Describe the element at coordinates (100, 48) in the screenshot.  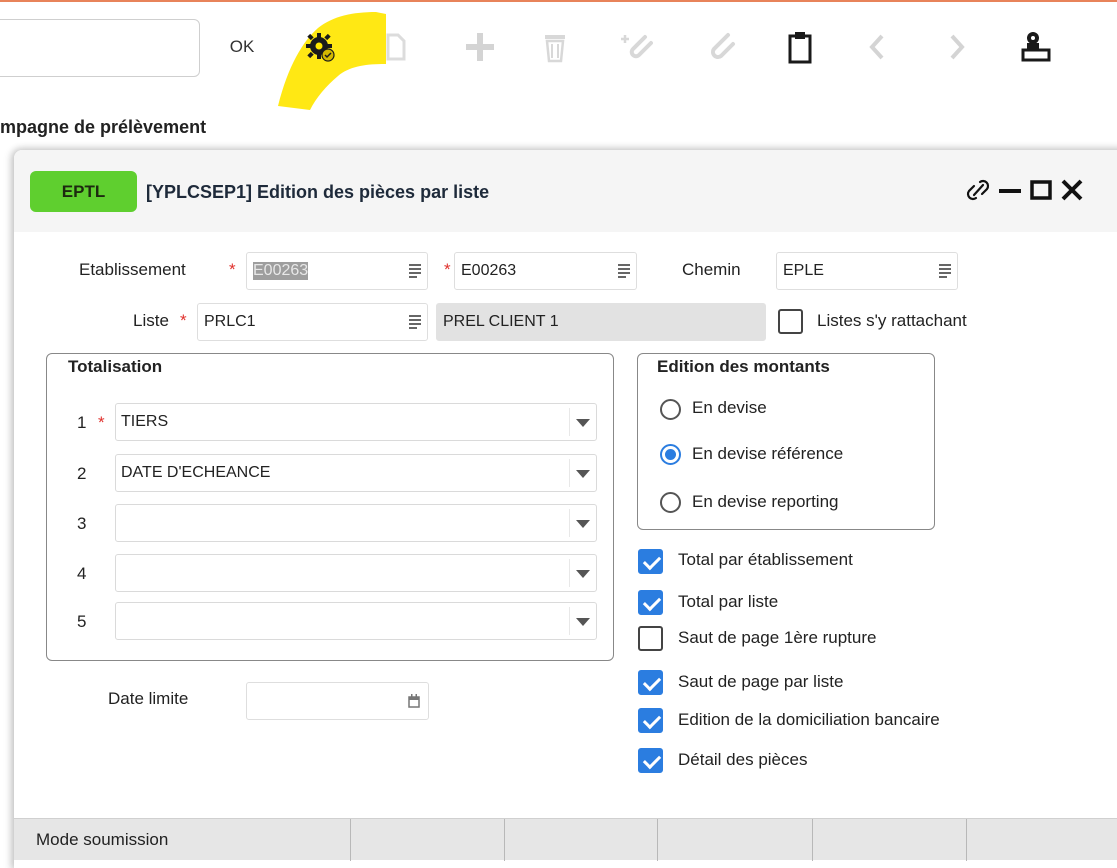
I see `search-input` at that location.